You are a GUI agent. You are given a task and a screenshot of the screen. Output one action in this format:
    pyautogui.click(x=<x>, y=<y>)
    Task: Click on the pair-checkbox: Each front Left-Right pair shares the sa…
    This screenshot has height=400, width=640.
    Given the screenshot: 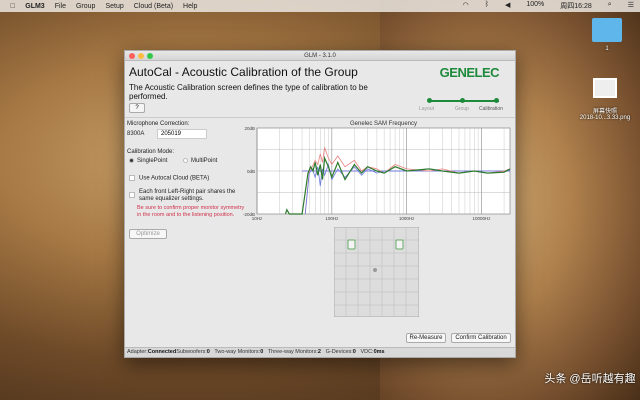 What is the action you would take?
    pyautogui.click(x=185, y=196)
    